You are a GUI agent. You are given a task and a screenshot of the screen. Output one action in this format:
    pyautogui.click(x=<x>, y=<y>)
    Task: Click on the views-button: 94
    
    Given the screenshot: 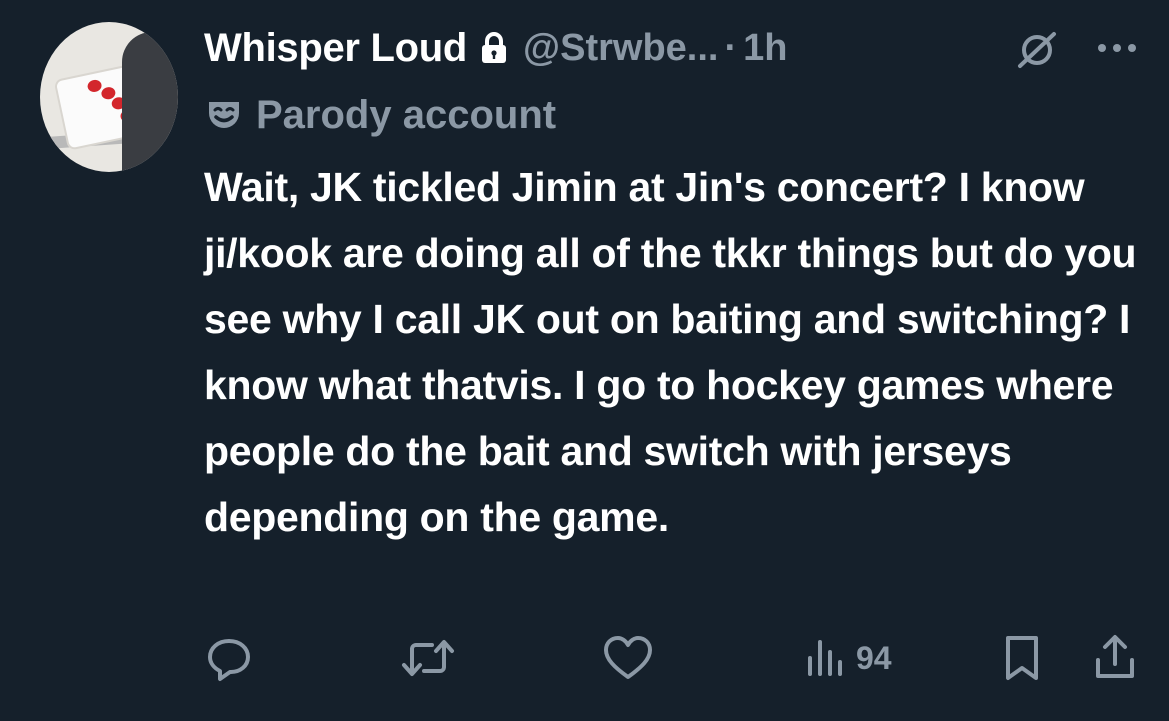 What is the action you would take?
    pyautogui.click(x=849, y=658)
    